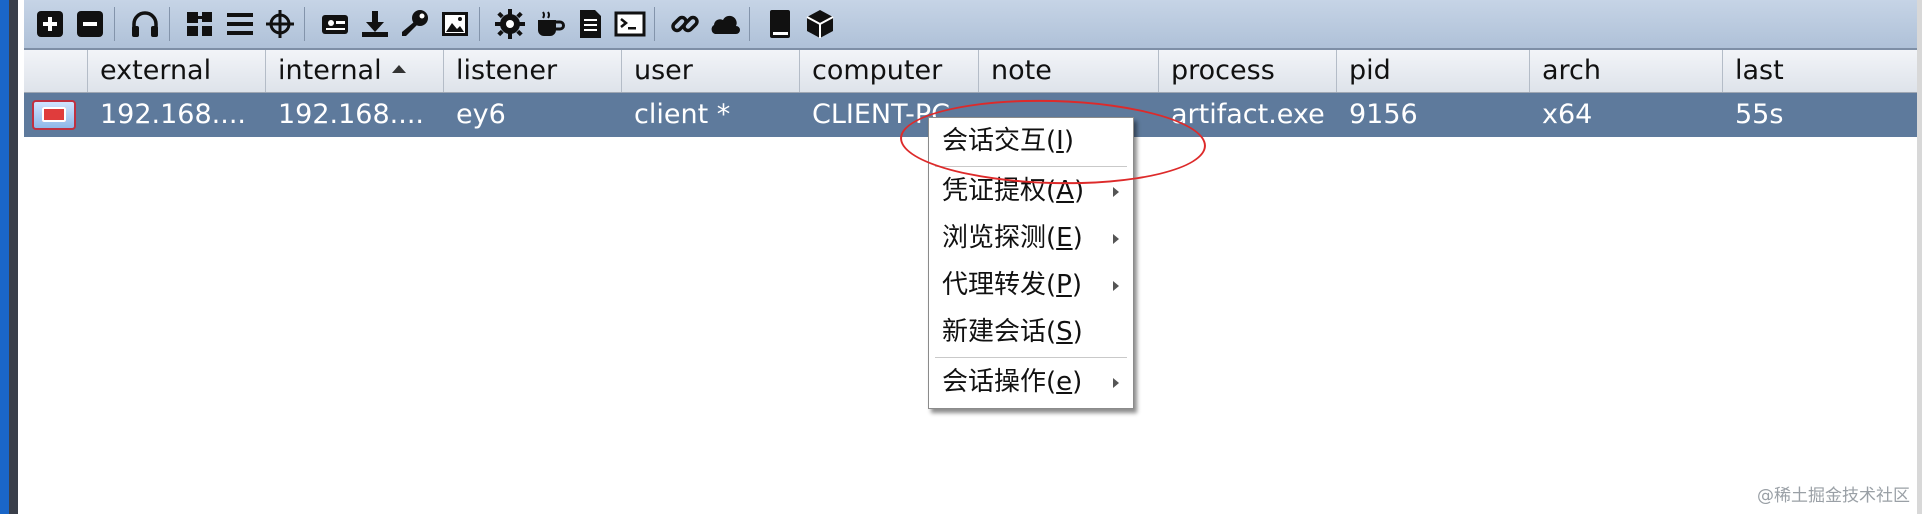 The width and height of the screenshot is (1922, 514). I want to click on image-icon, so click(455, 24).